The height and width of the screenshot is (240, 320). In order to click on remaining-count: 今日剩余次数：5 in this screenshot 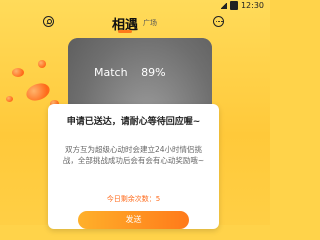, I will do `click(133, 199)`.